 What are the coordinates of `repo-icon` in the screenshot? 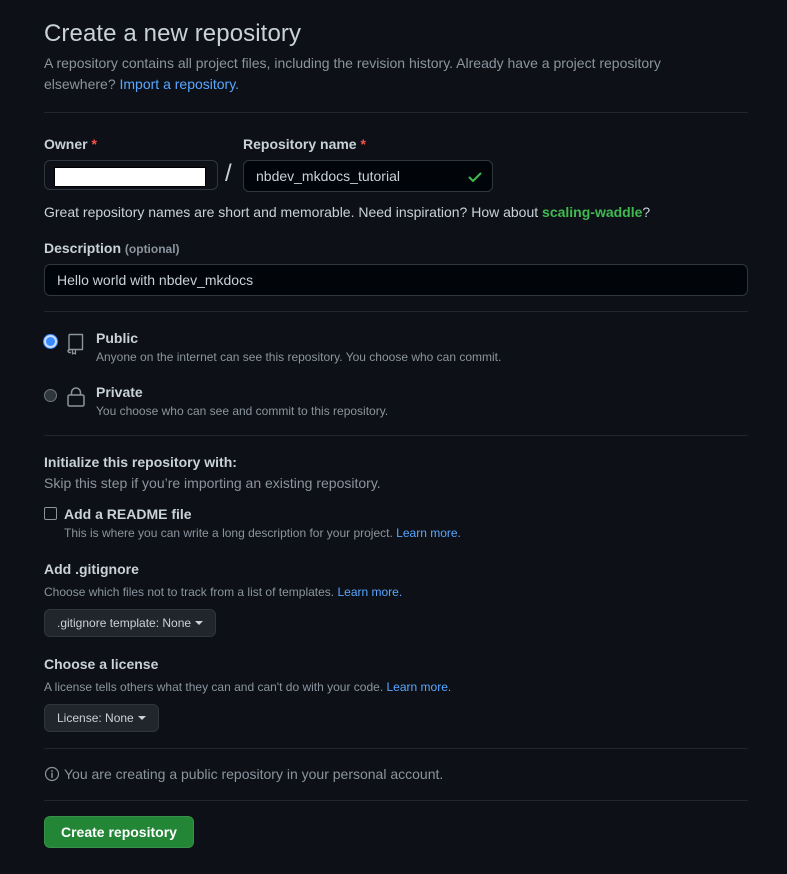 It's located at (75, 344).